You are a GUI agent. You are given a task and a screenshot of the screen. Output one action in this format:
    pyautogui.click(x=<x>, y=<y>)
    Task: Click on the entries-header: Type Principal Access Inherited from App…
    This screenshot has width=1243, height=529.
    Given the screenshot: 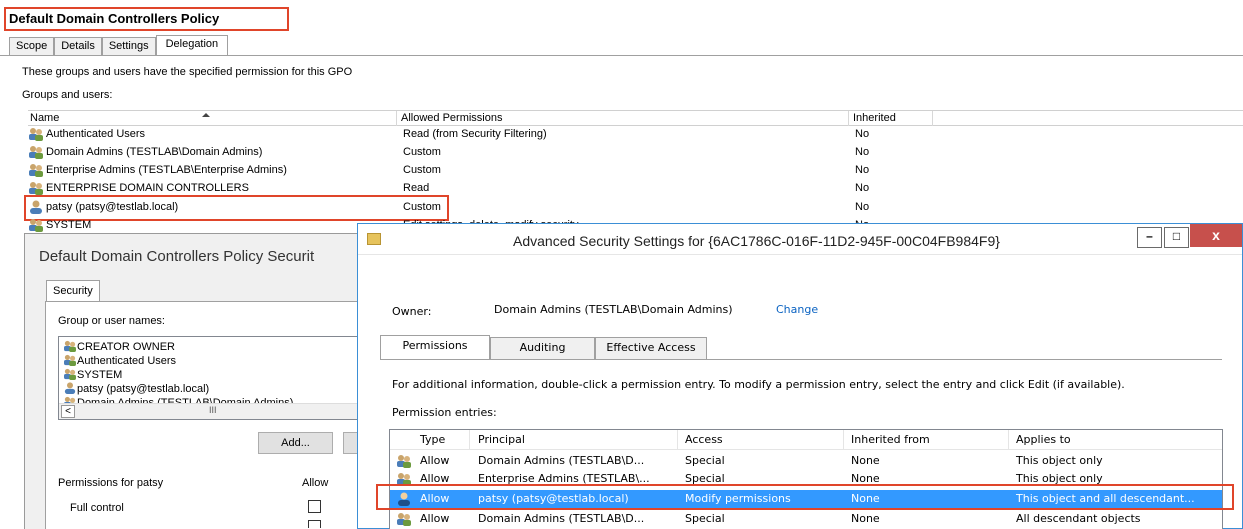 What is the action you would take?
    pyautogui.click(x=806, y=440)
    